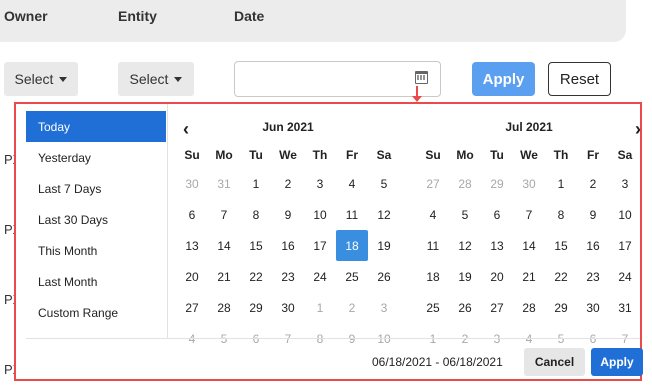 This screenshot has width=652, height=391. I want to click on apply-filter-button: Apply, so click(503, 79).